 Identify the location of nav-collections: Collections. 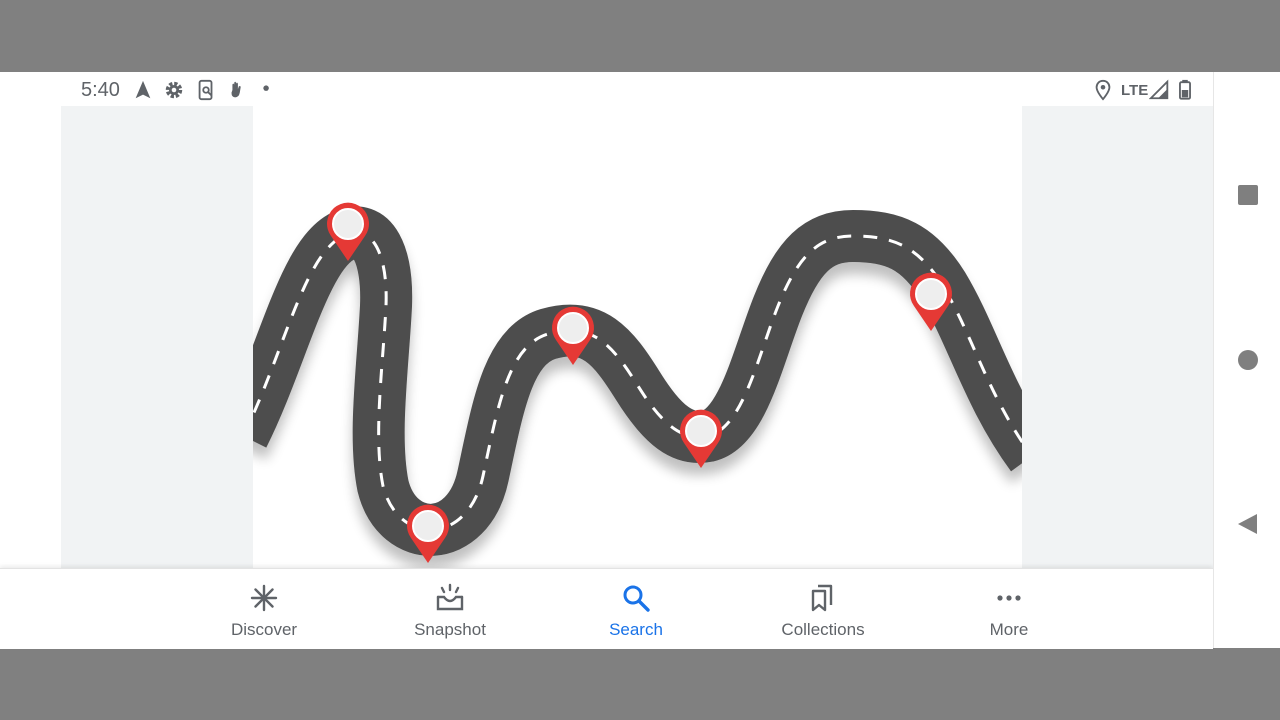
(823, 609).